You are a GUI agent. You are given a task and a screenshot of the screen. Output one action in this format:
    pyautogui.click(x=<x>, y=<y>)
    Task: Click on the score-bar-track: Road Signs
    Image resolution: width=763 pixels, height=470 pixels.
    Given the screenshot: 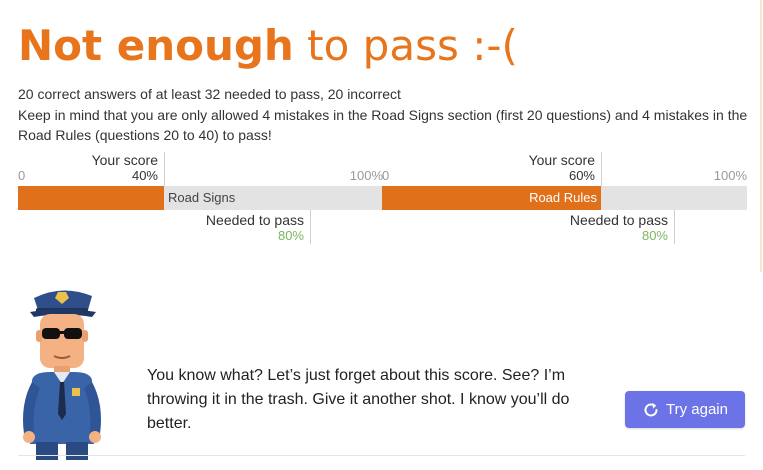 What is the action you would take?
    pyautogui.click(x=200, y=198)
    